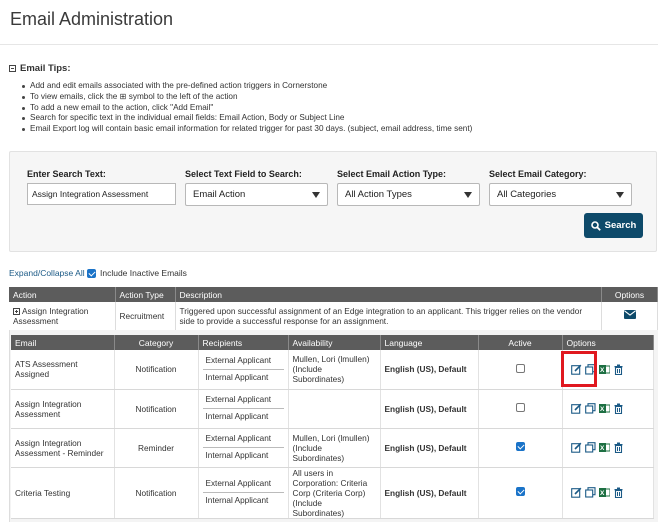 The image size is (658, 522). What do you see at coordinates (329, 44) in the screenshot?
I see `divider` at bounding box center [329, 44].